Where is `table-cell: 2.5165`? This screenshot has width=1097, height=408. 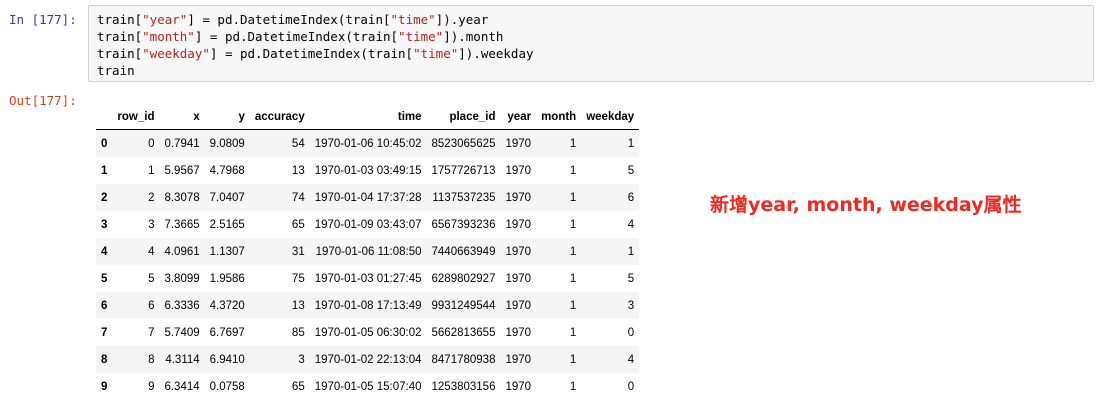 table-cell: 2.5165 is located at coordinates (227, 224).